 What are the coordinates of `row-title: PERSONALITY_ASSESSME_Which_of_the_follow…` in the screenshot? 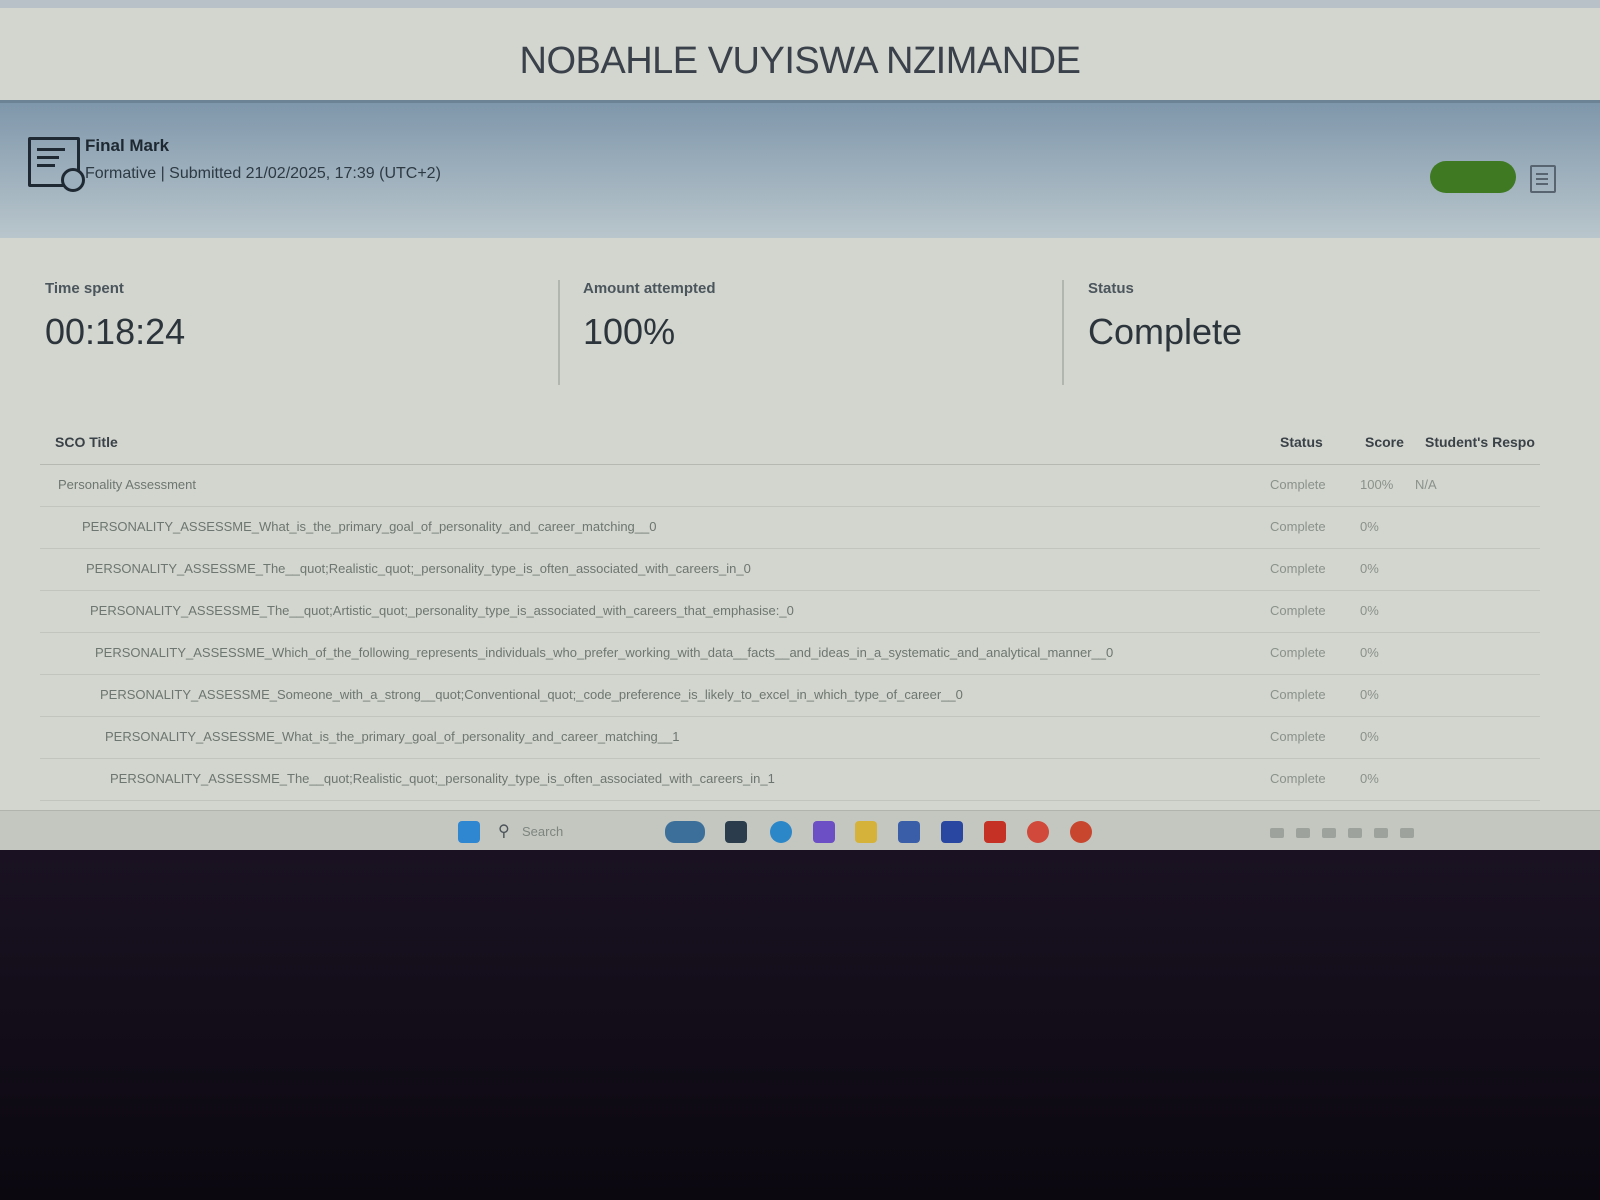 It's located at (604, 652).